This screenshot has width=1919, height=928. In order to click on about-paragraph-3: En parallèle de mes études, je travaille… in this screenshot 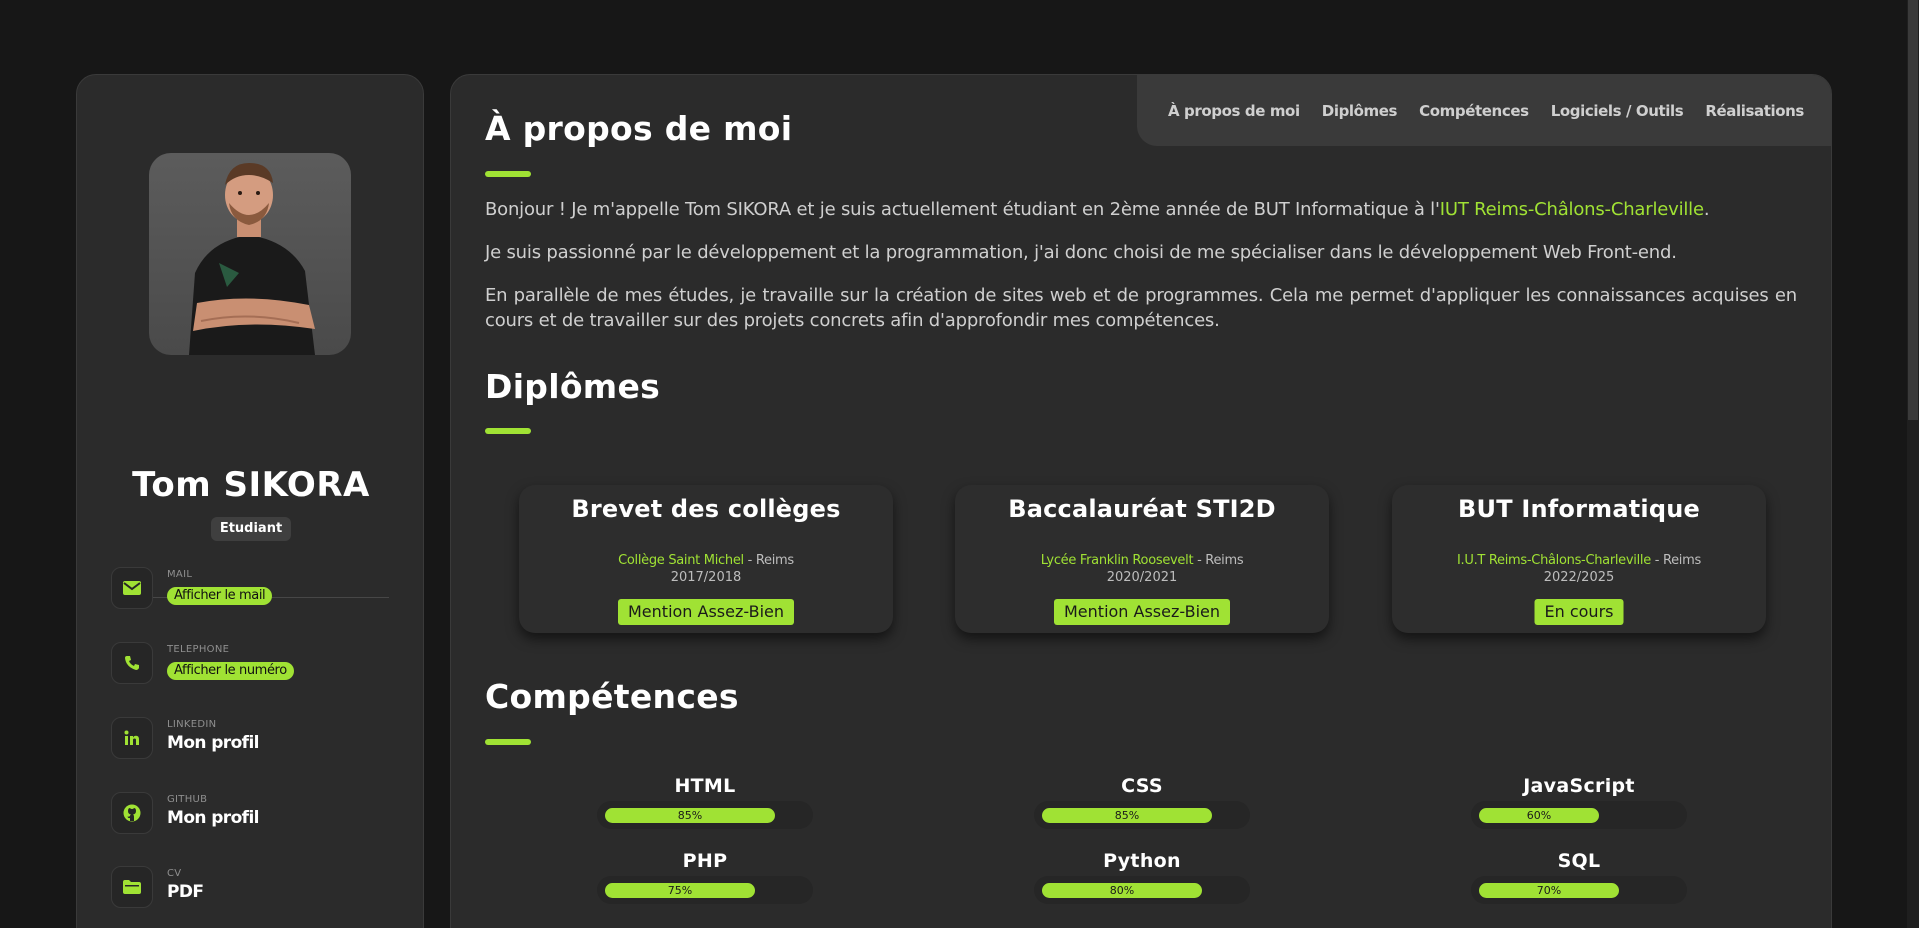, I will do `click(1141, 308)`.